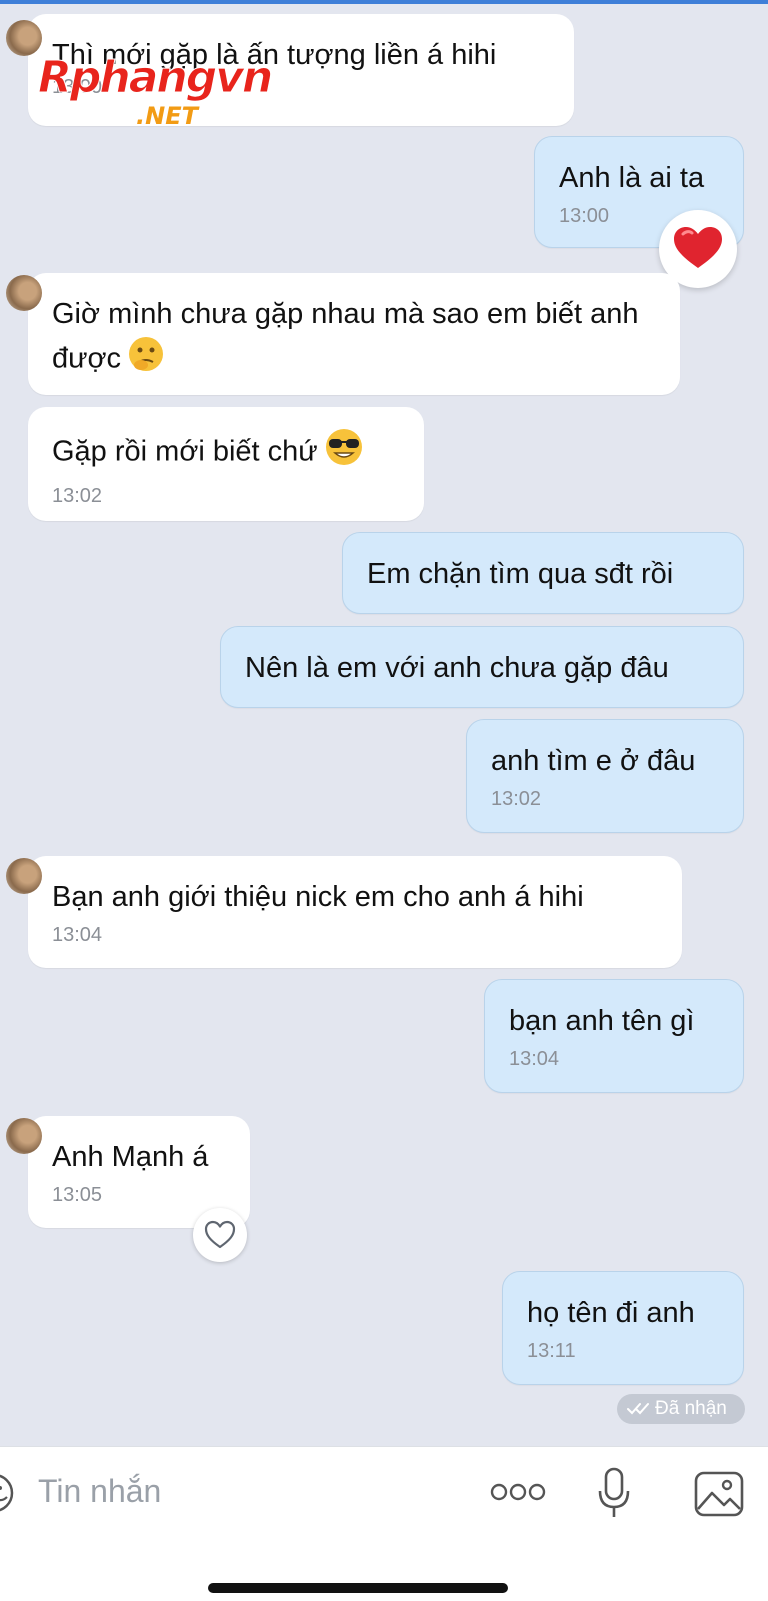 This screenshot has height=1601, width=768. What do you see at coordinates (146, 360) in the screenshot?
I see `thinking-face-emoji-icon` at bounding box center [146, 360].